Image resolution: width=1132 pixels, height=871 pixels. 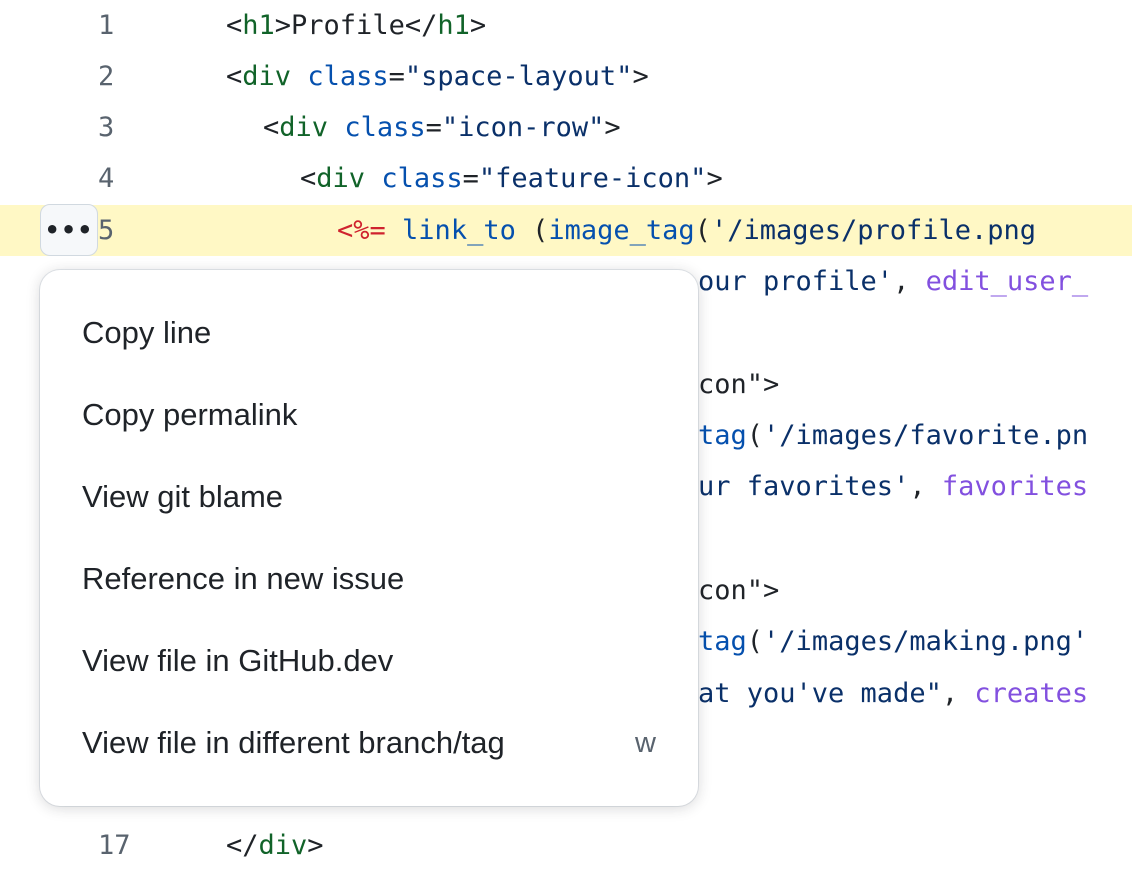 What do you see at coordinates (122, 178) in the screenshot?
I see `line-number: 4` at bounding box center [122, 178].